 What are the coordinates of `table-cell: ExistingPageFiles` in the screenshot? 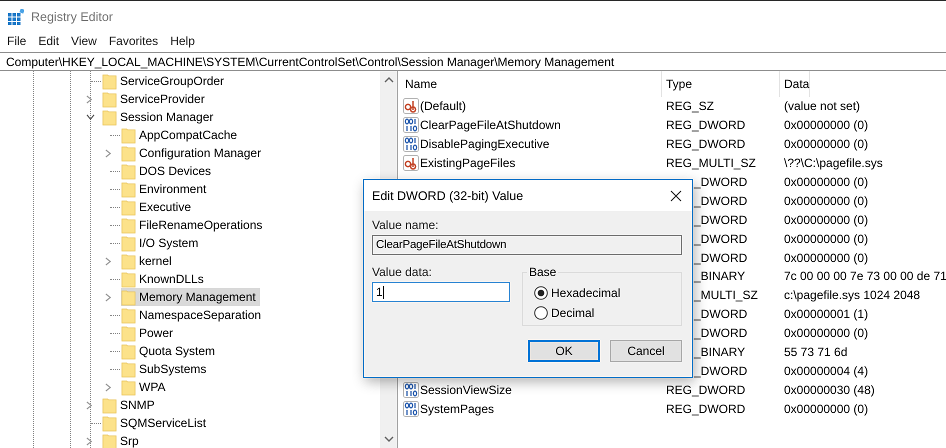 It's located at (468, 163).